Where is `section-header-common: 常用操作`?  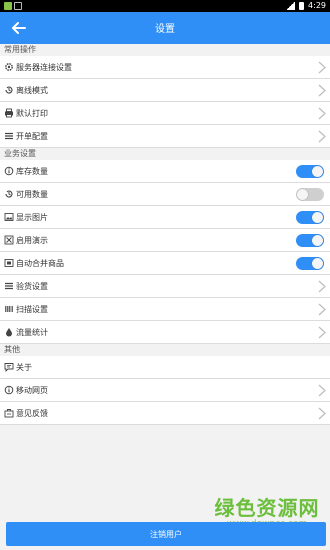 section-header-common: 常用操作 is located at coordinates (165, 50).